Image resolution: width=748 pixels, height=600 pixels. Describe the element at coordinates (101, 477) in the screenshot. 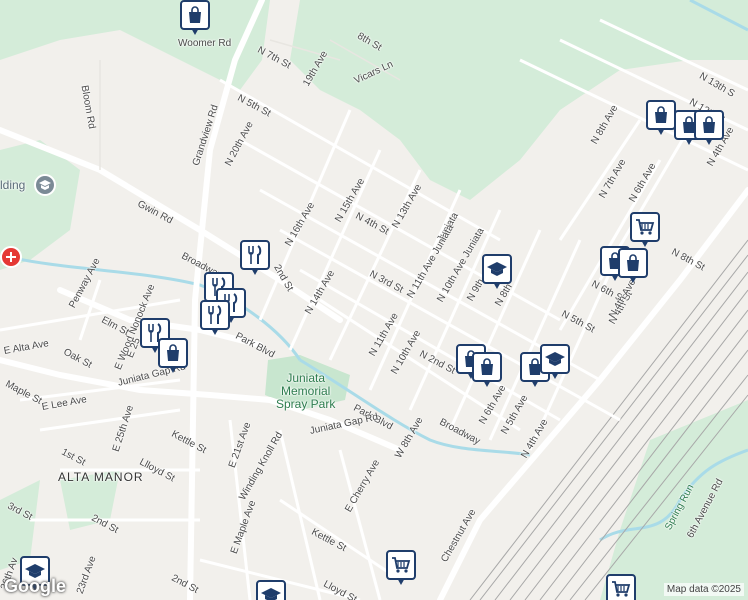

I see `place-label: ALTA MANOR` at that location.